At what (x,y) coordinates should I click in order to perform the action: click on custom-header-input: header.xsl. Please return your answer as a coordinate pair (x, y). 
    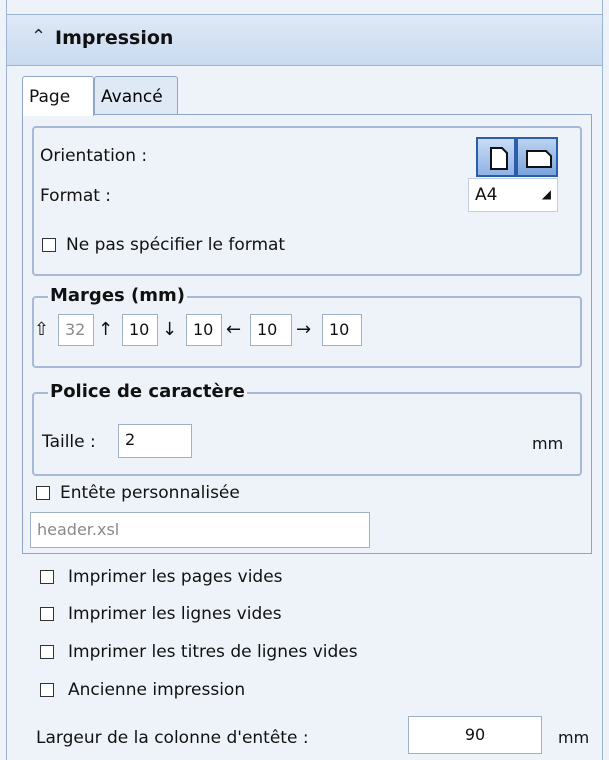
    Looking at the image, I should click on (200, 530).